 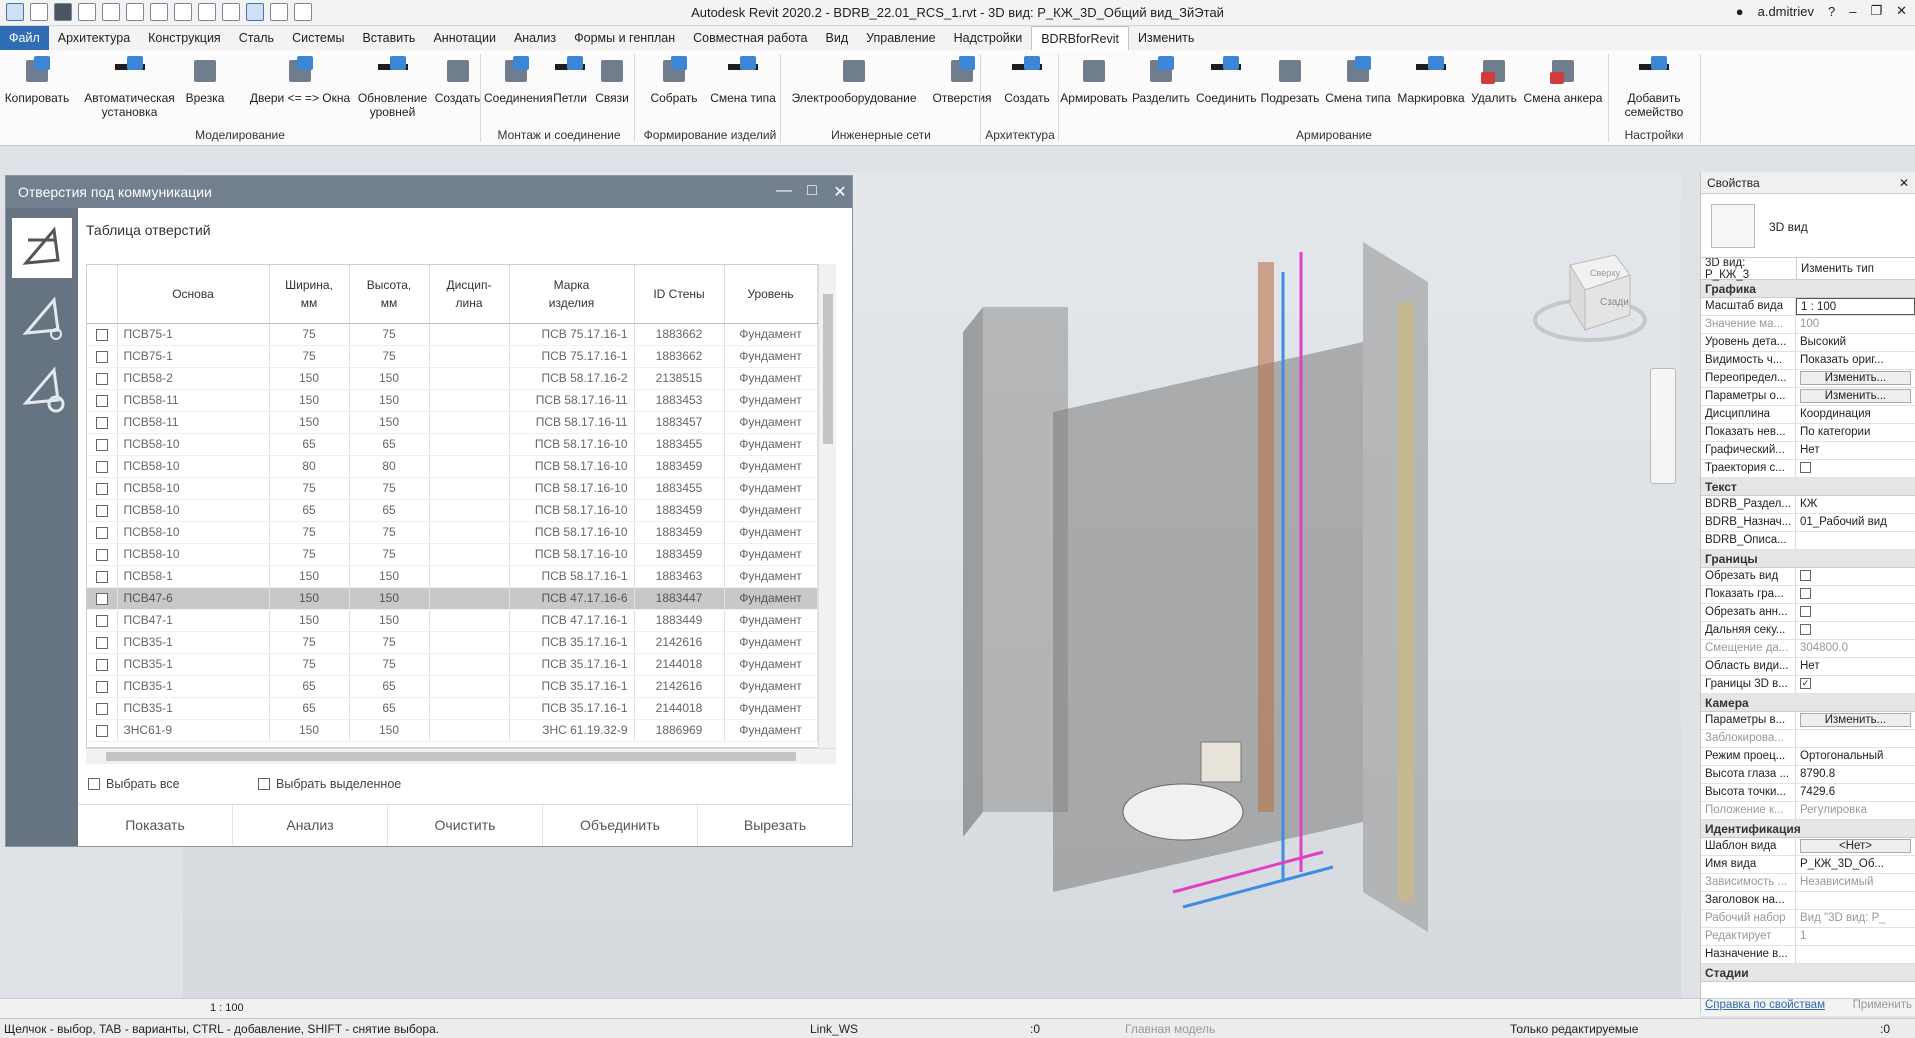 What do you see at coordinates (42, 248) in the screenshot?
I see `sidebar-openings-icon` at bounding box center [42, 248].